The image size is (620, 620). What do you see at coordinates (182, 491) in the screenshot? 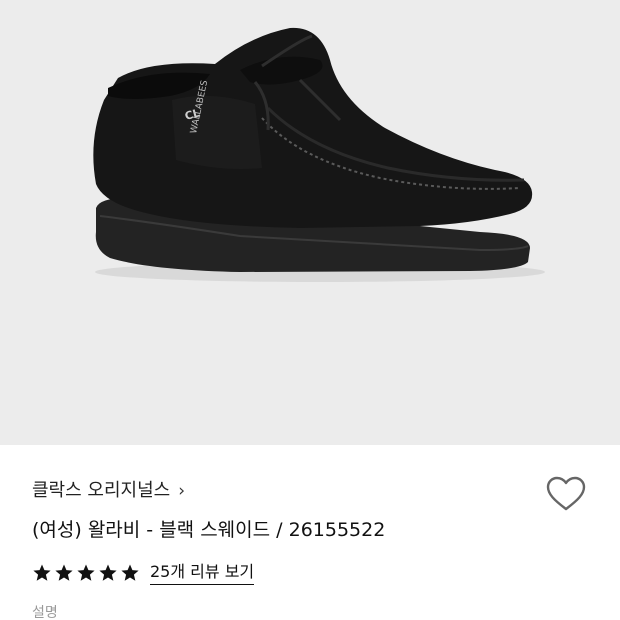
I see `chevron-right-icon: ›` at bounding box center [182, 491].